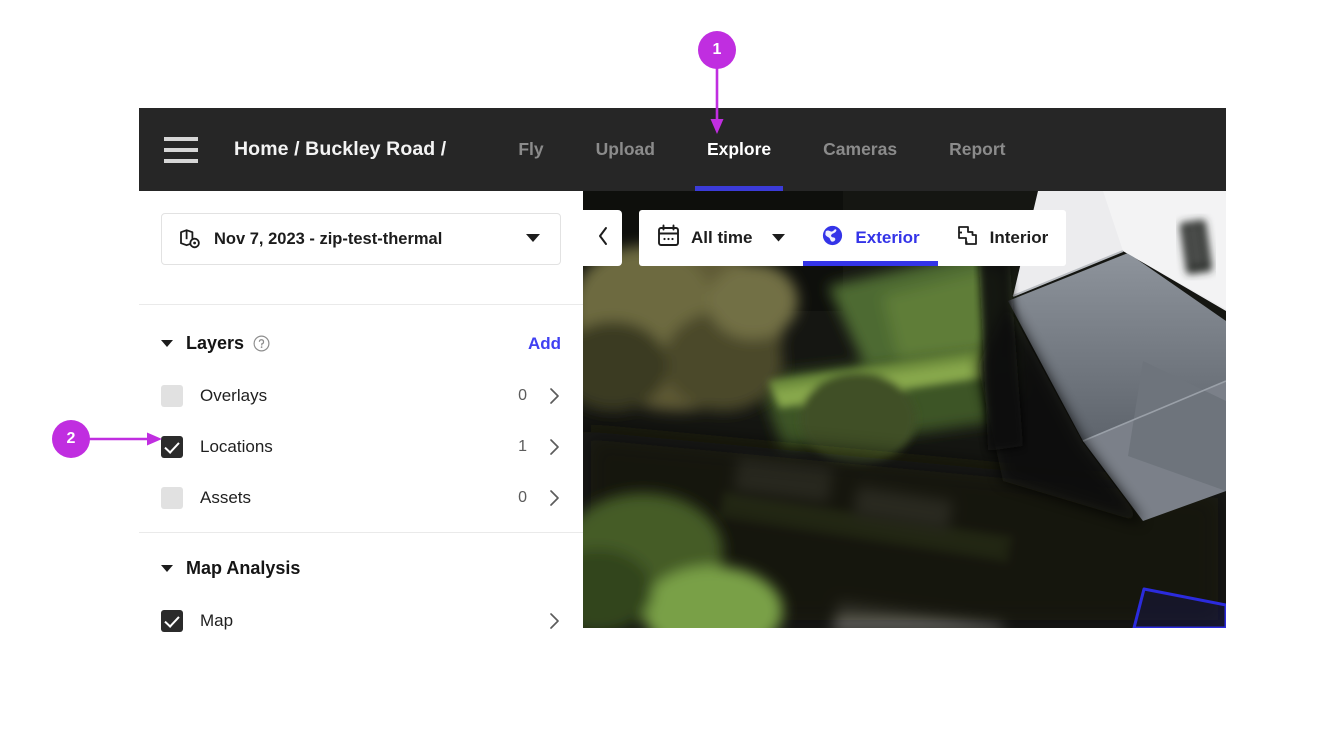 The width and height of the screenshot is (1342, 732). What do you see at coordinates (226, 497) in the screenshot?
I see `layer-label-assets: Assets` at bounding box center [226, 497].